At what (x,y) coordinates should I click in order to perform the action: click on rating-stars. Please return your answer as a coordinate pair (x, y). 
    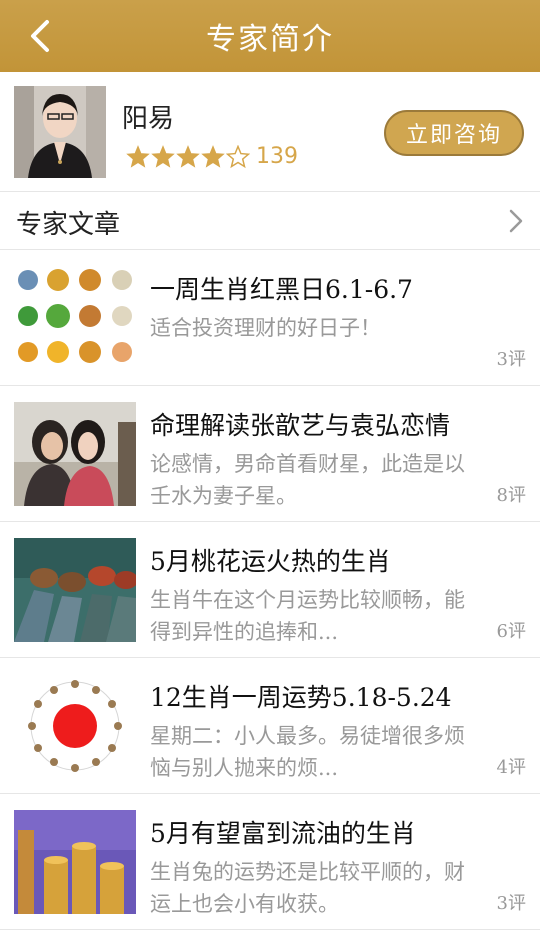
    Looking at the image, I should click on (188, 156).